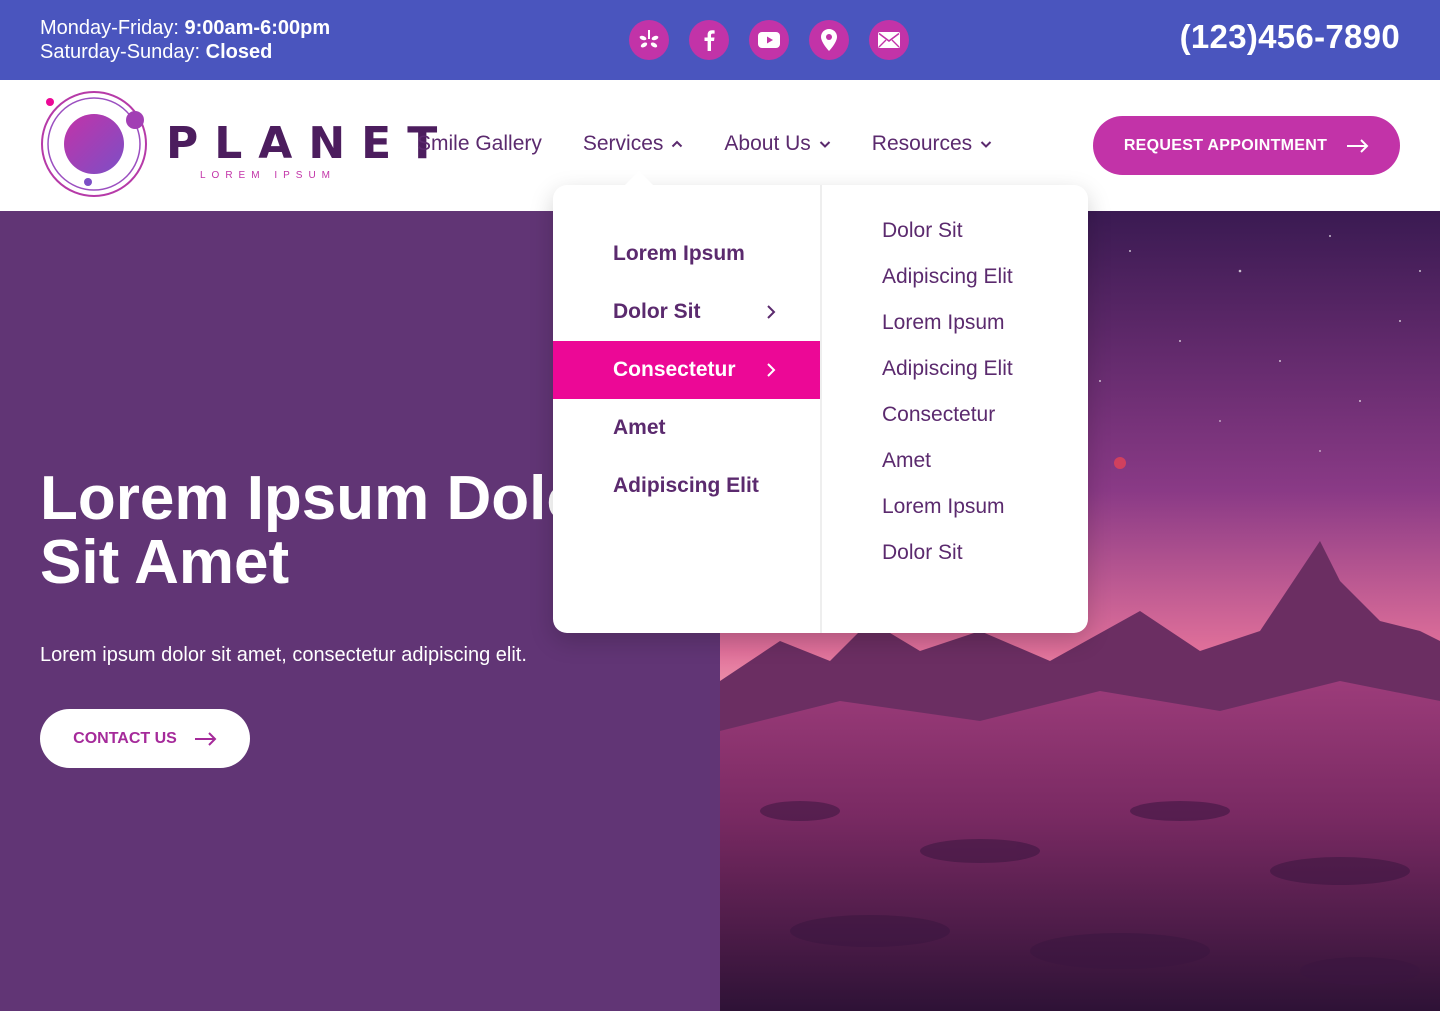 This screenshot has width=1440, height=1011. I want to click on map-pin-icon, so click(829, 40).